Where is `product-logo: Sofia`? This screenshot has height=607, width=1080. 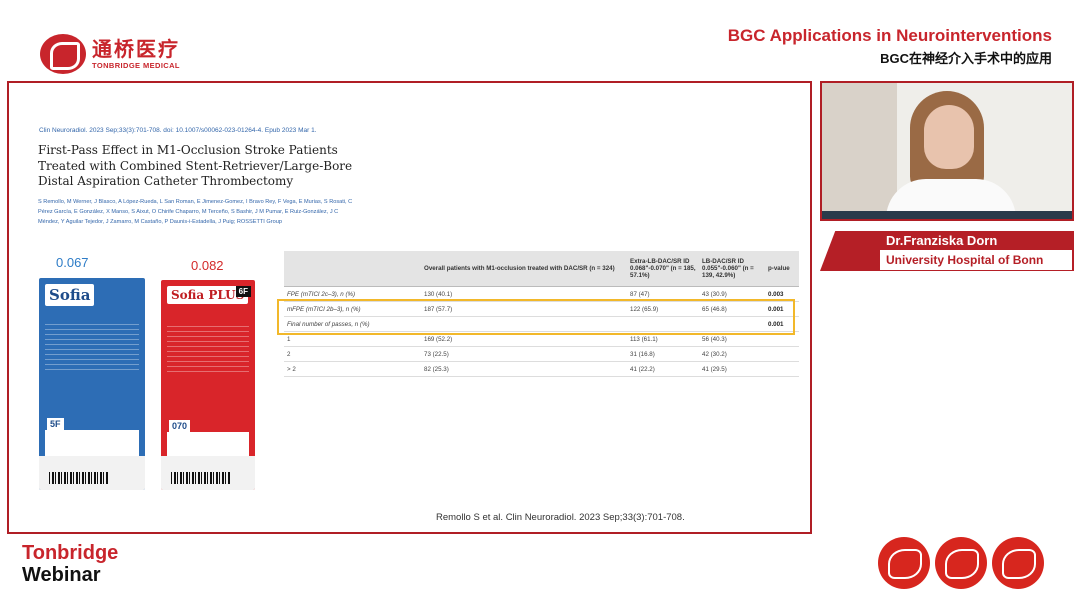 product-logo: Sofia is located at coordinates (70, 295).